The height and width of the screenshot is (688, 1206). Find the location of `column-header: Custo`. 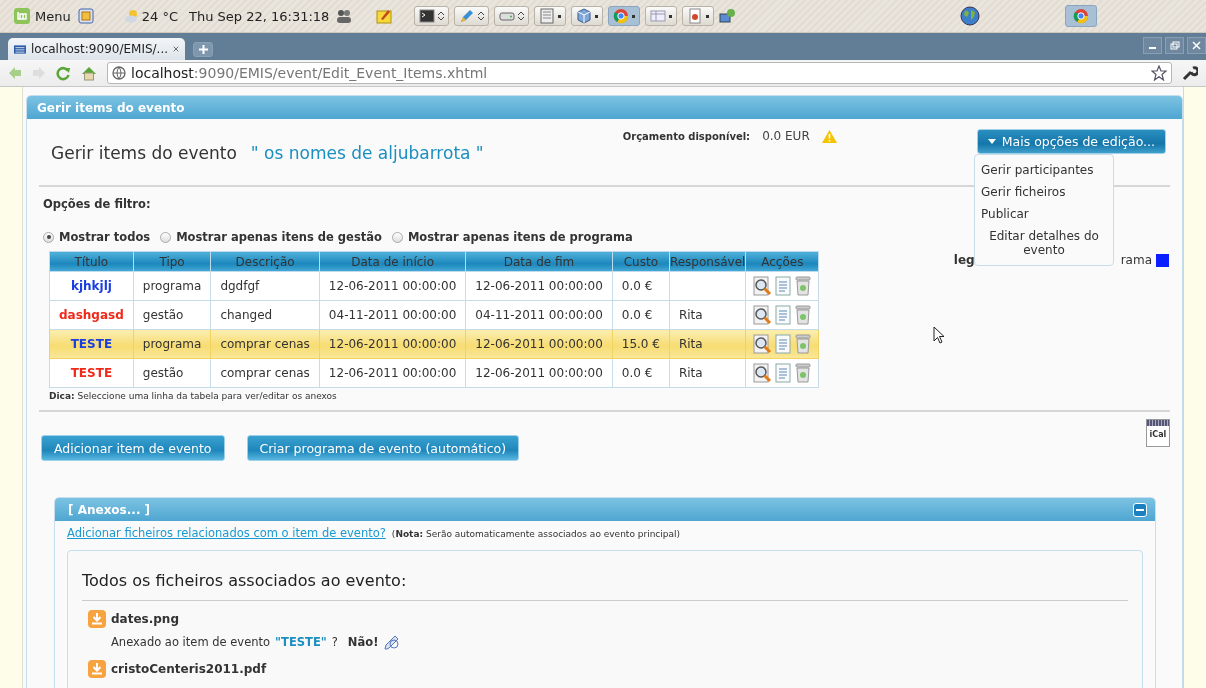

column-header: Custo is located at coordinates (641, 261).